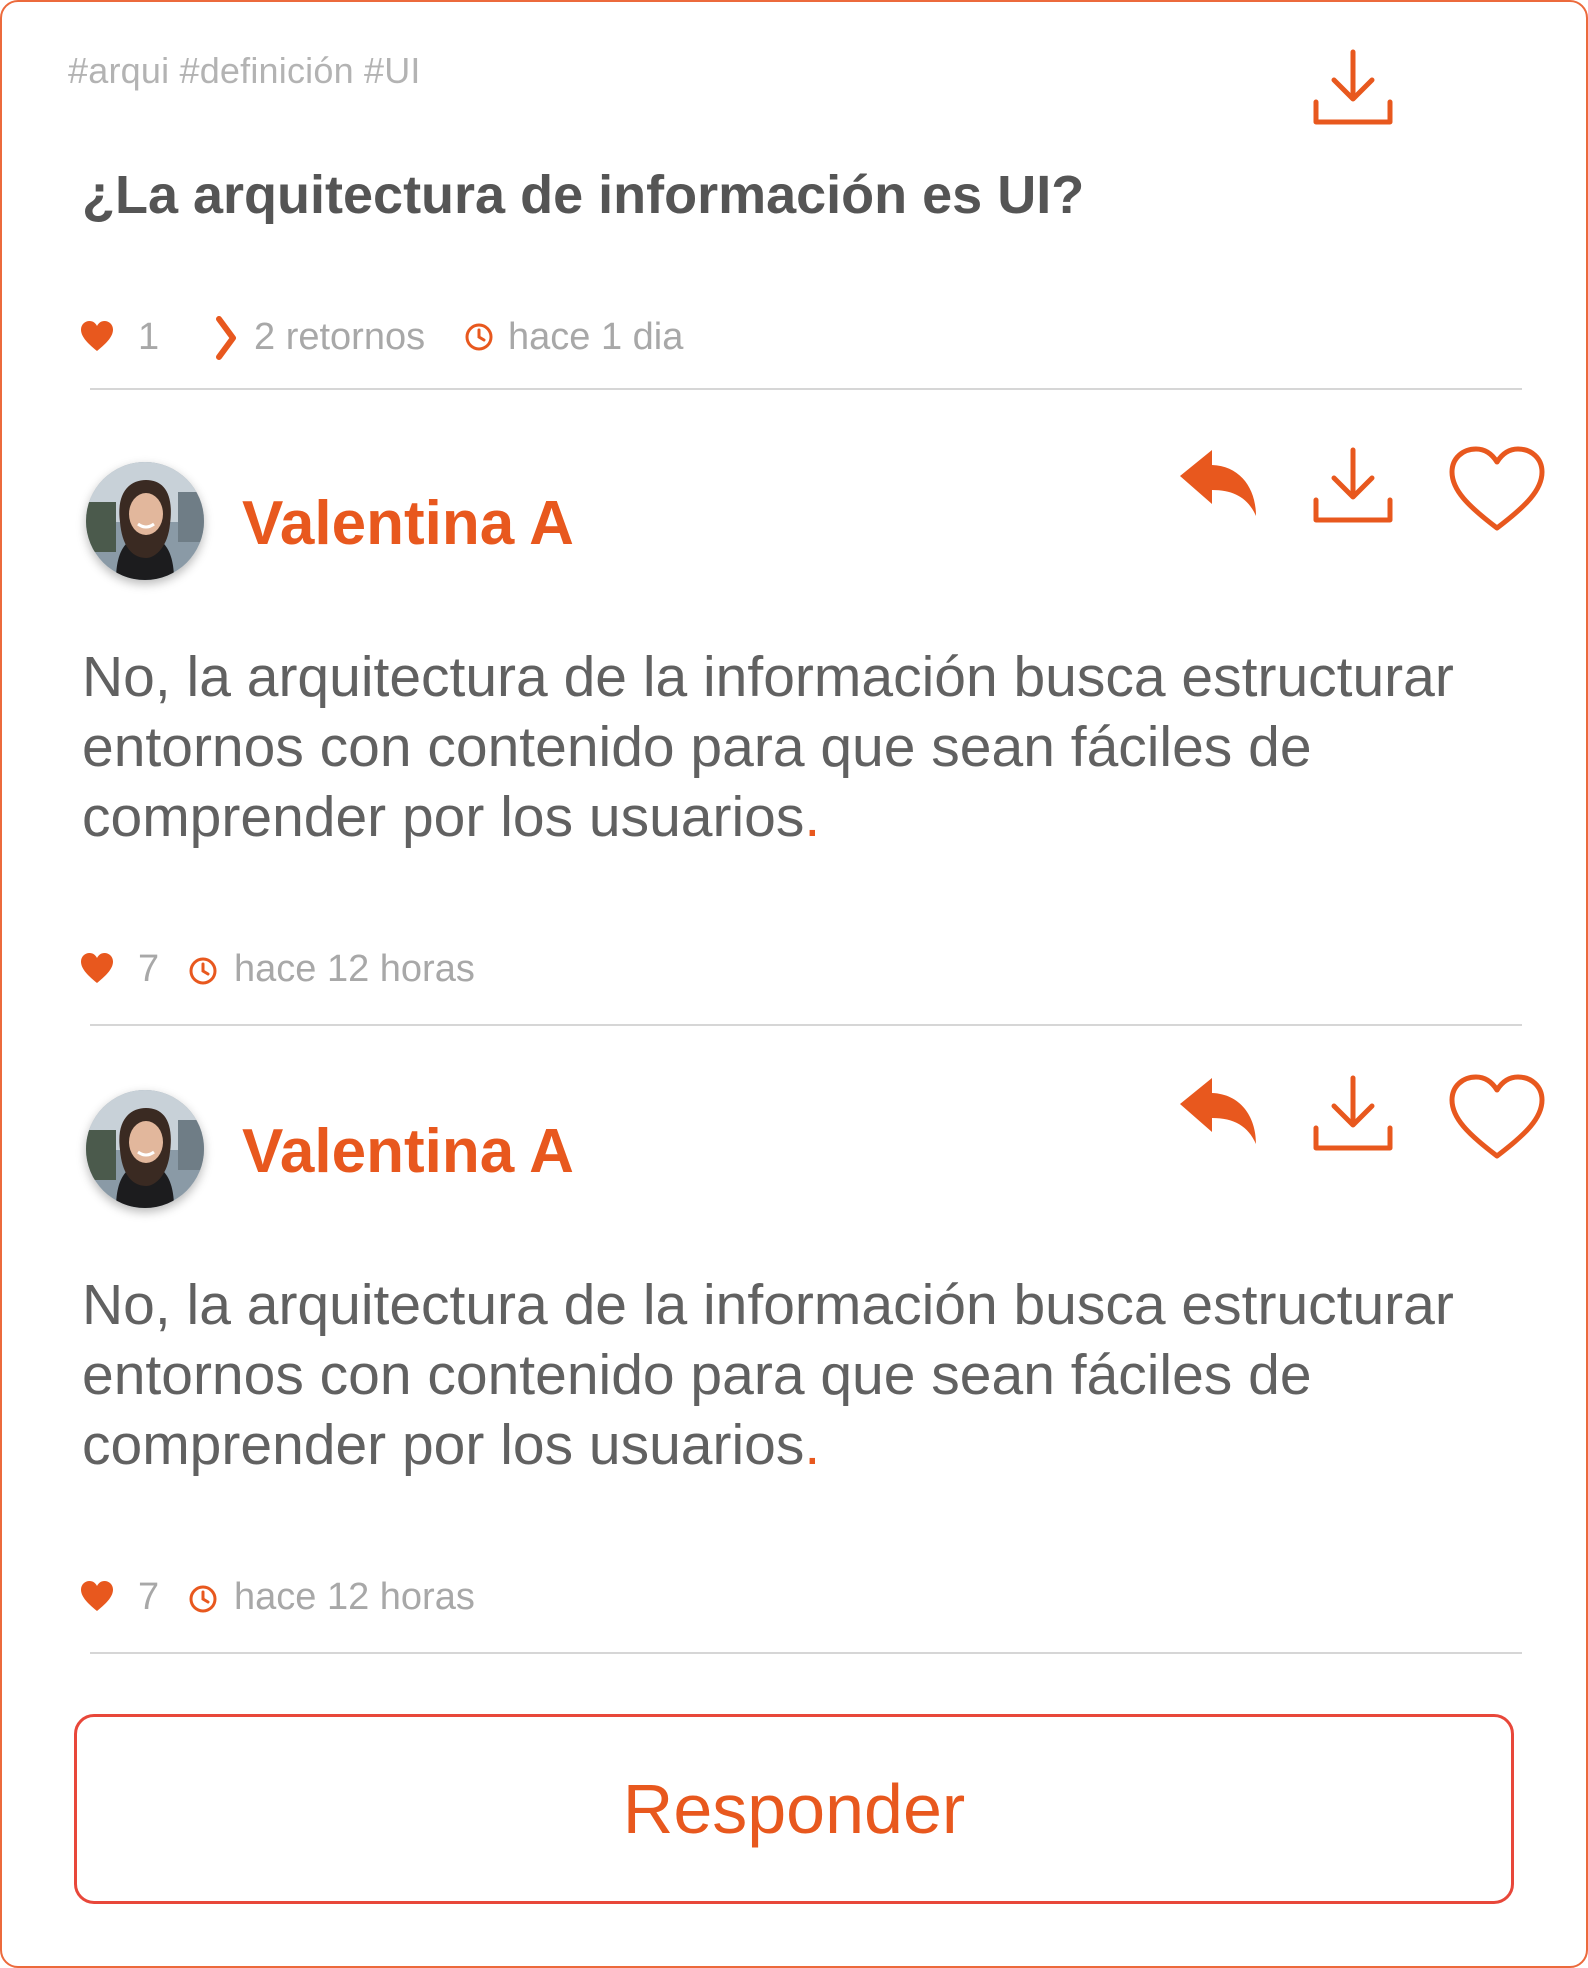 The height and width of the screenshot is (1968, 1588). What do you see at coordinates (794, 1809) in the screenshot?
I see `reply-button: Responder` at bounding box center [794, 1809].